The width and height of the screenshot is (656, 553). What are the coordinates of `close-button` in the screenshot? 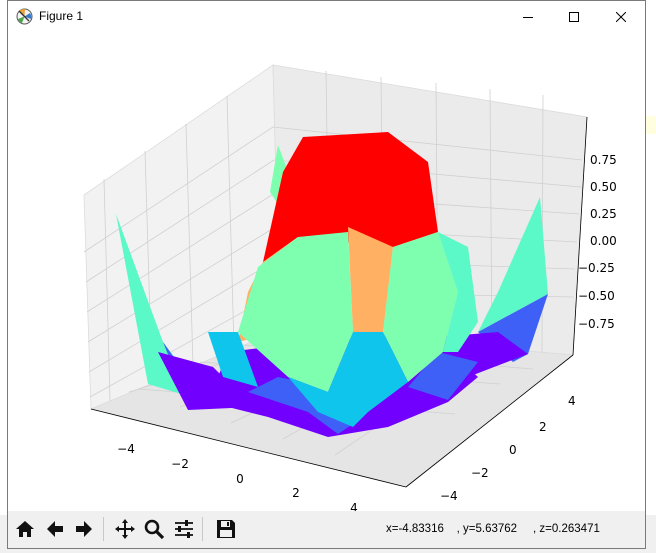 It's located at (621, 16).